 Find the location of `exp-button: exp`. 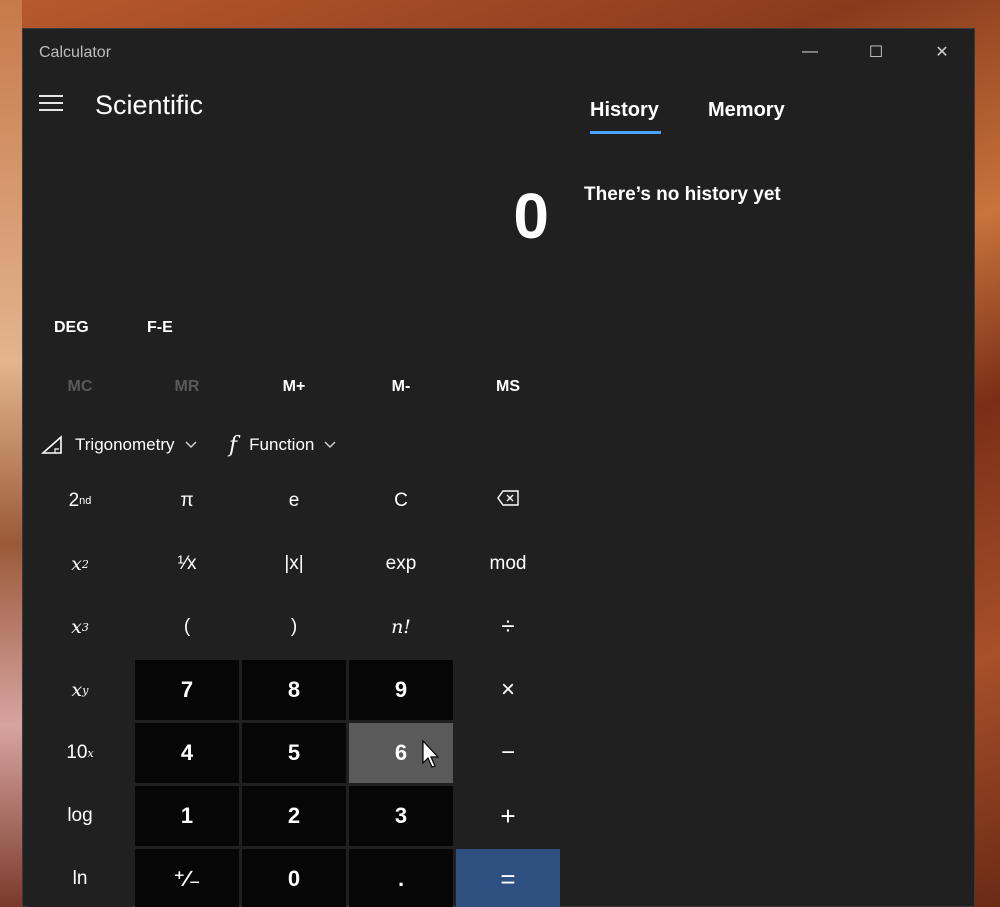

exp-button: exp is located at coordinates (401, 564).